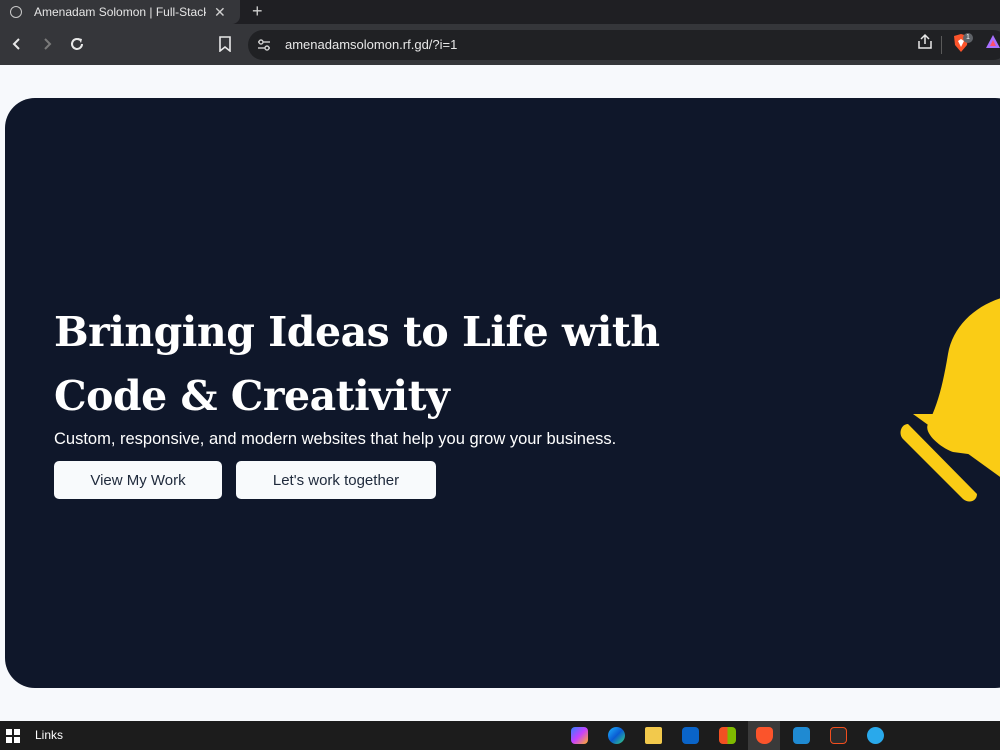 Image resolution: width=1000 pixels, height=750 pixels. I want to click on brave-icon, so click(764, 735).